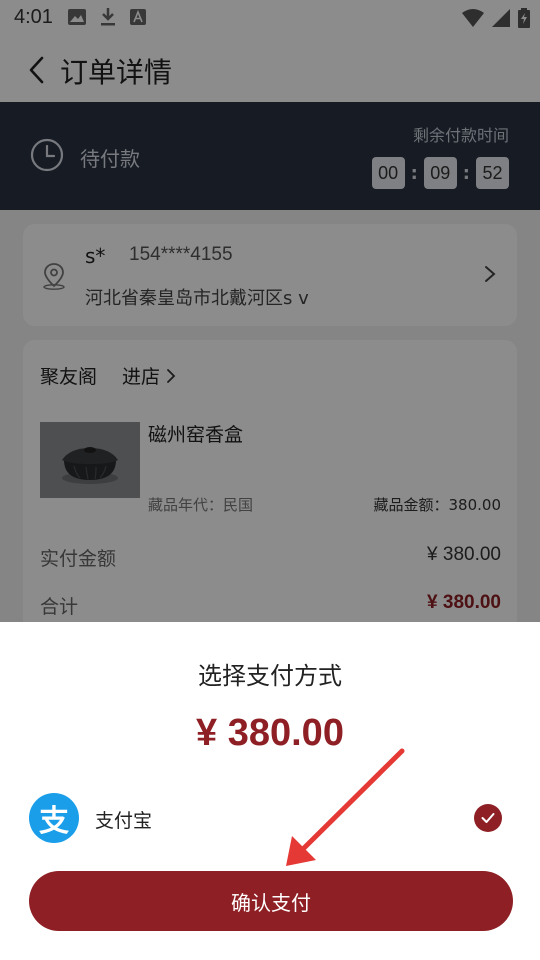 The image size is (540, 960). Describe the element at coordinates (54, 821) in the screenshot. I see `alipay-glyph: 支` at that location.